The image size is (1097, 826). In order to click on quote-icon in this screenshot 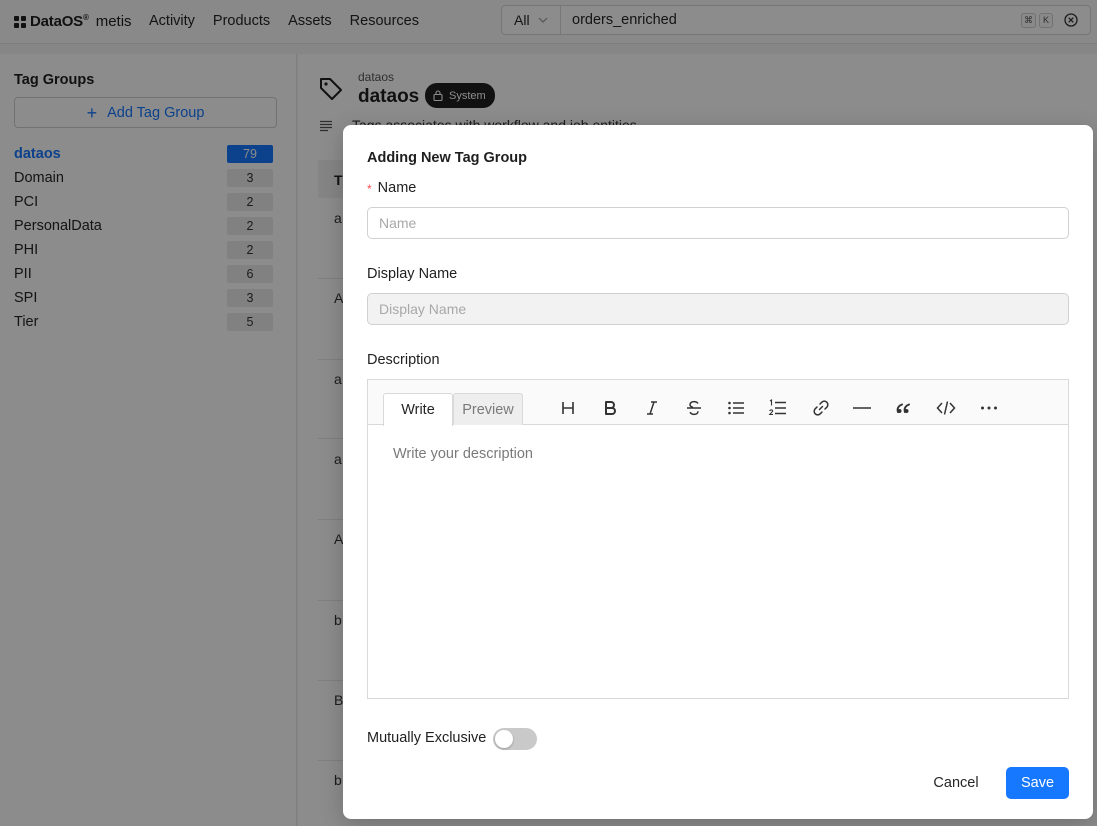, I will do `click(904, 408)`.